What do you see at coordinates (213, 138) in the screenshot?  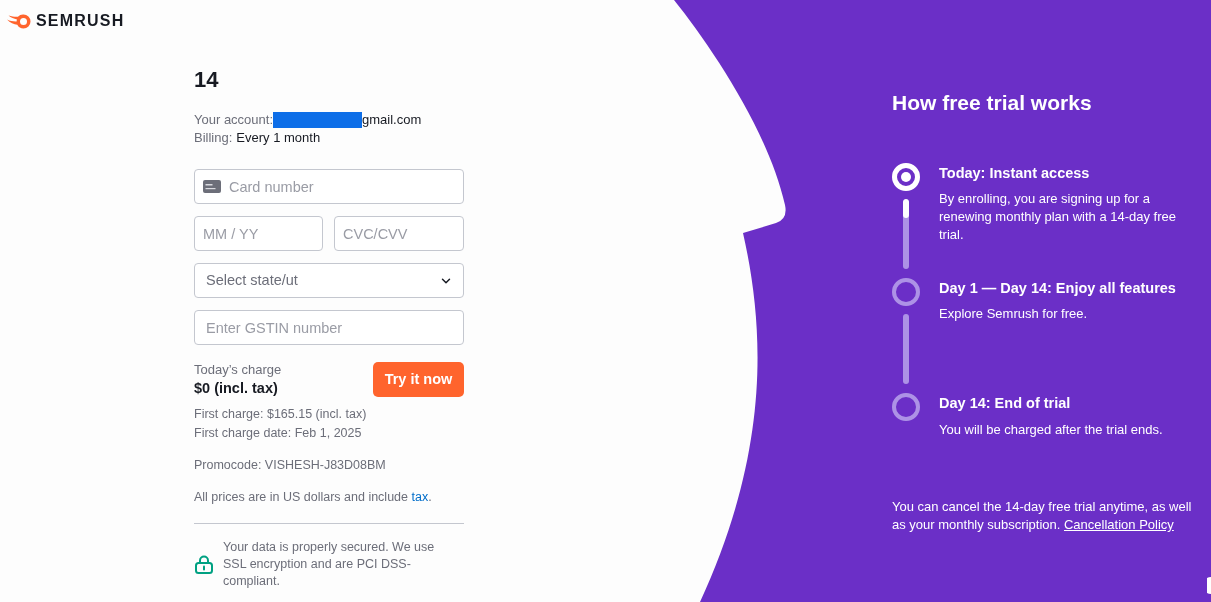 I see `billing-label: Billing:` at bounding box center [213, 138].